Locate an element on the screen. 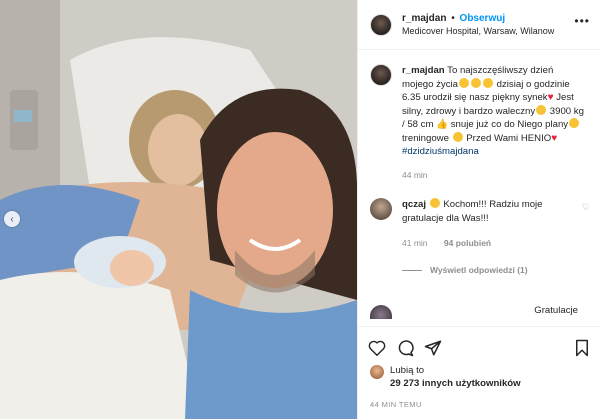 The height and width of the screenshot is (419, 600). comment-likes: 94 polubień is located at coordinates (467, 243).